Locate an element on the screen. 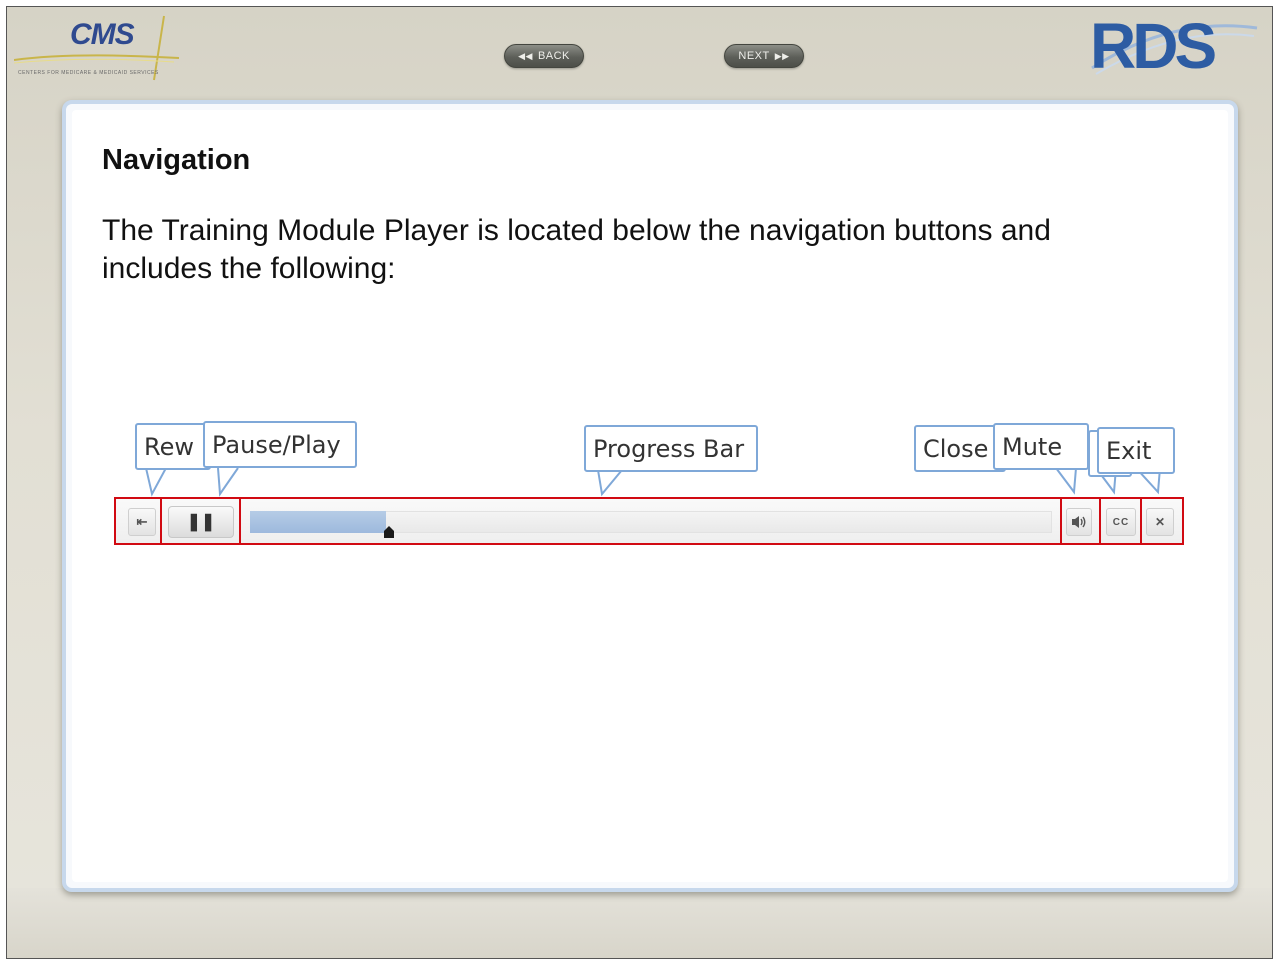 The width and height of the screenshot is (1279, 964). rewind-callout: Rew is located at coordinates (173, 446).